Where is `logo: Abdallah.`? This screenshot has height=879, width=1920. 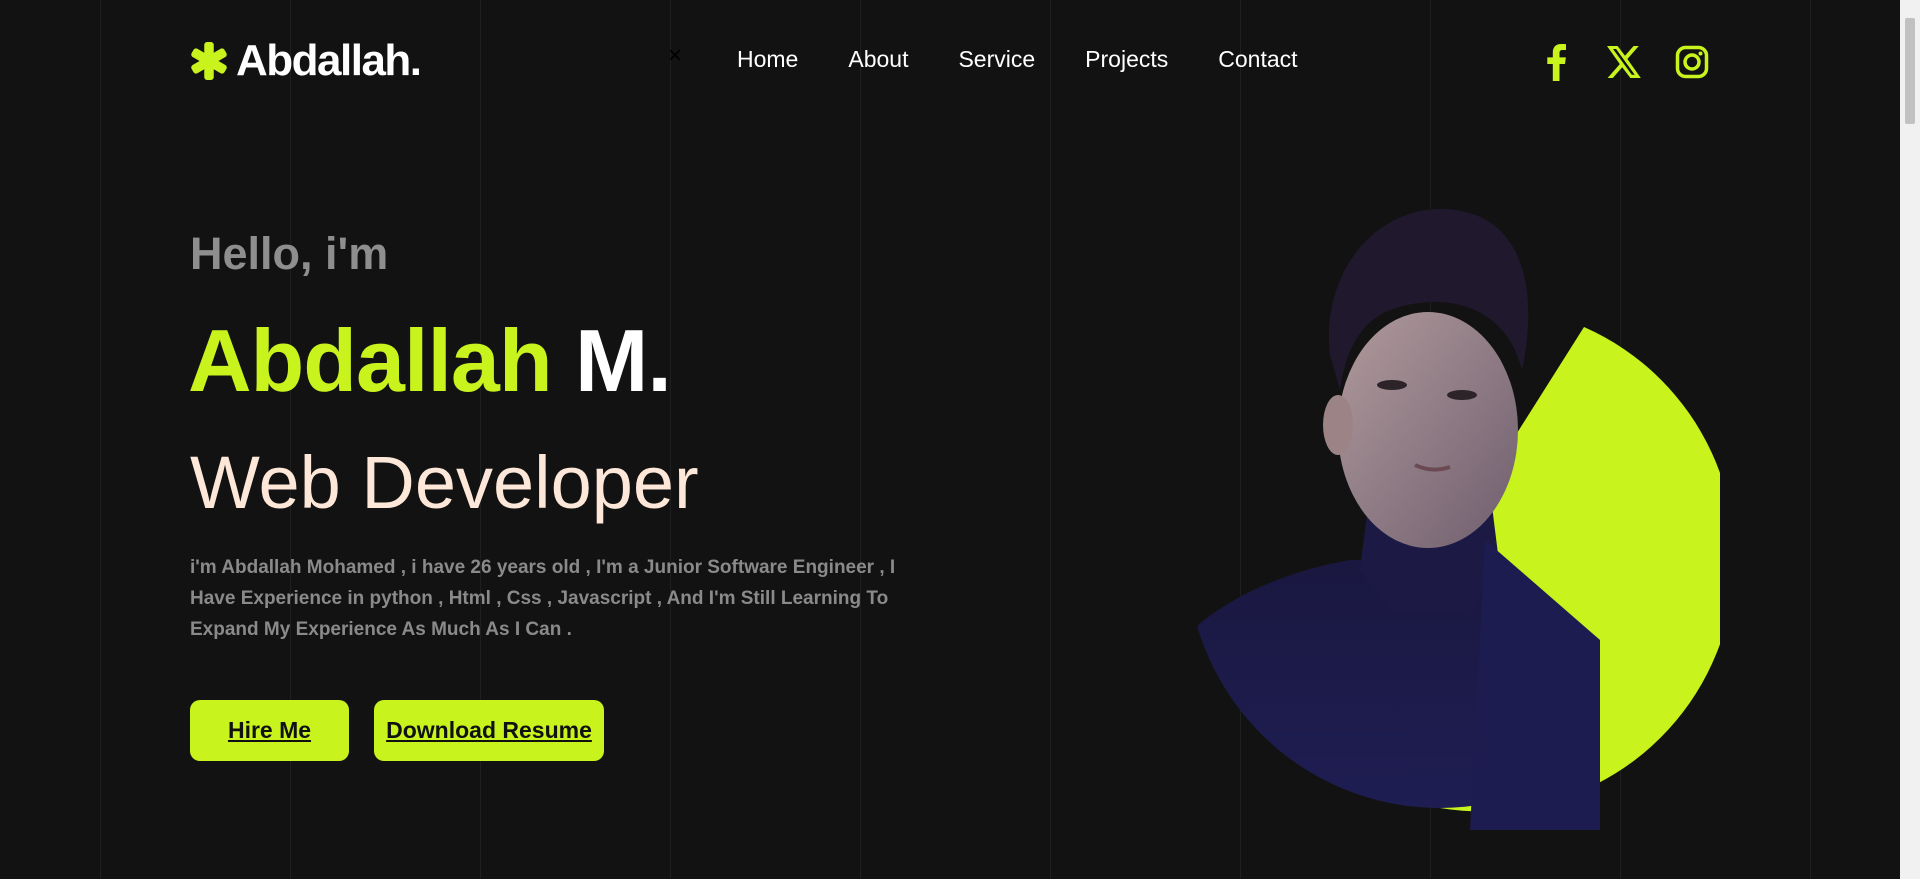 logo: Abdallah. is located at coordinates (306, 61).